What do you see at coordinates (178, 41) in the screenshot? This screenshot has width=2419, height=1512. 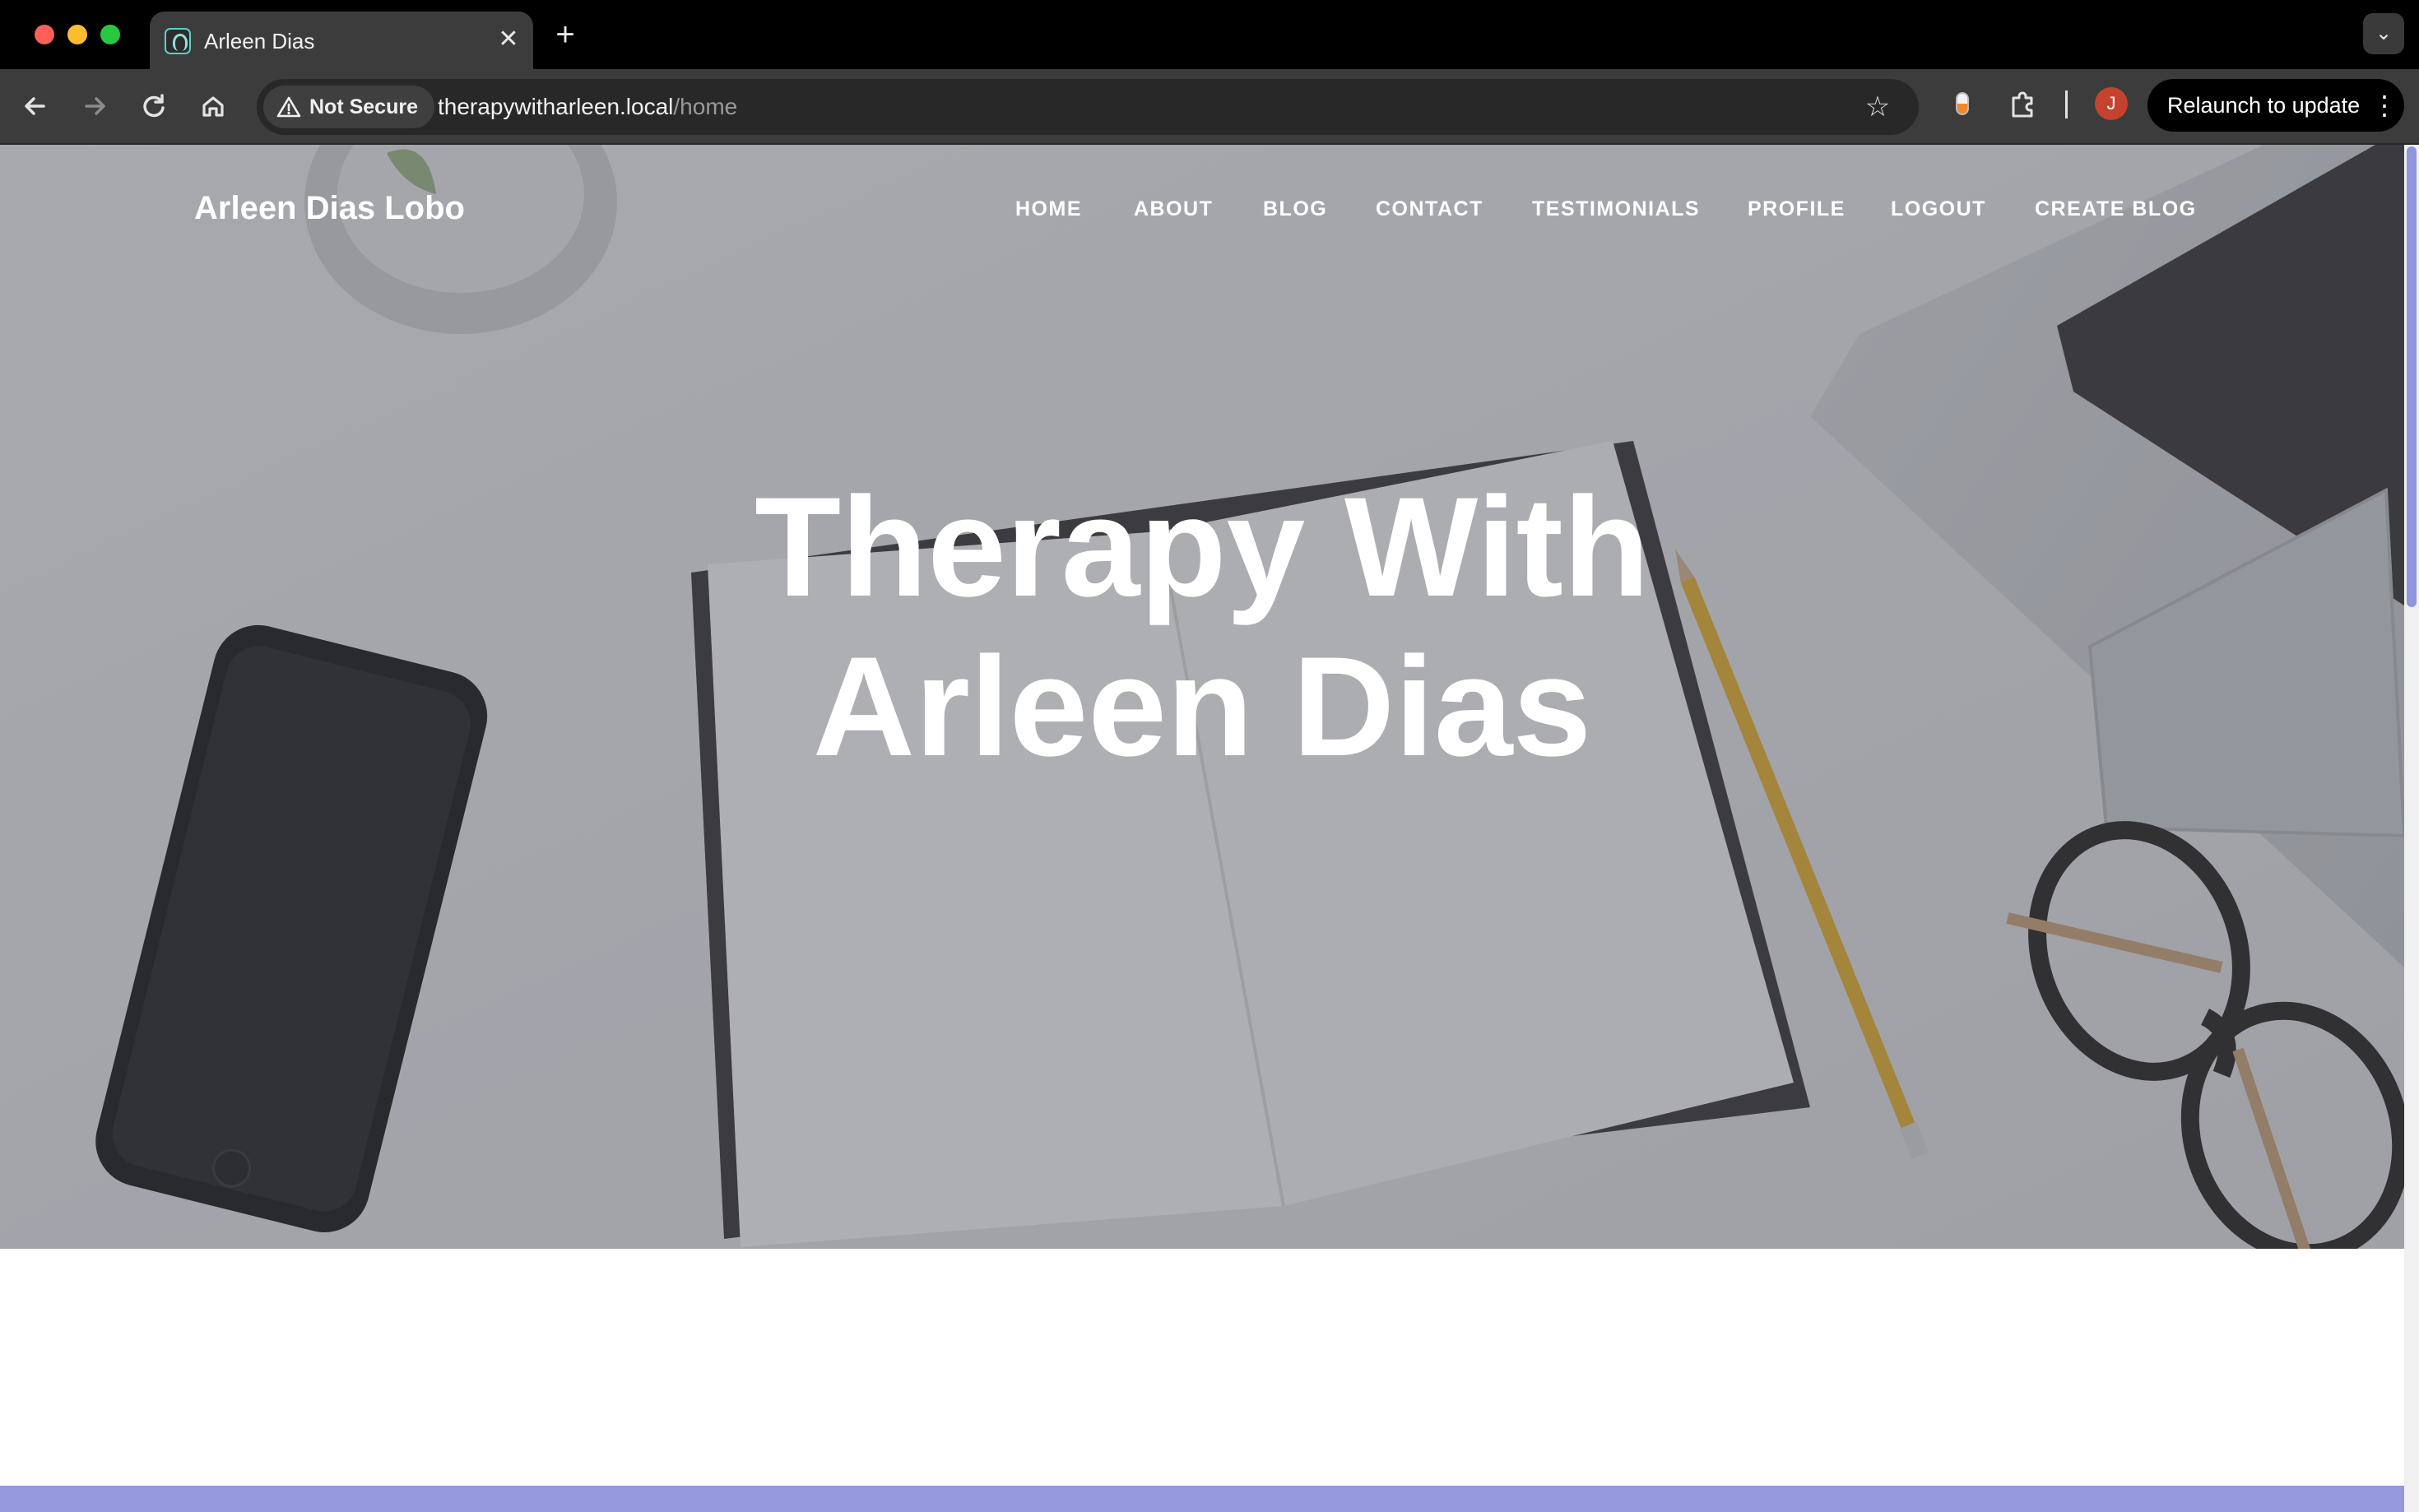 I see `site-favicon-icon` at bounding box center [178, 41].